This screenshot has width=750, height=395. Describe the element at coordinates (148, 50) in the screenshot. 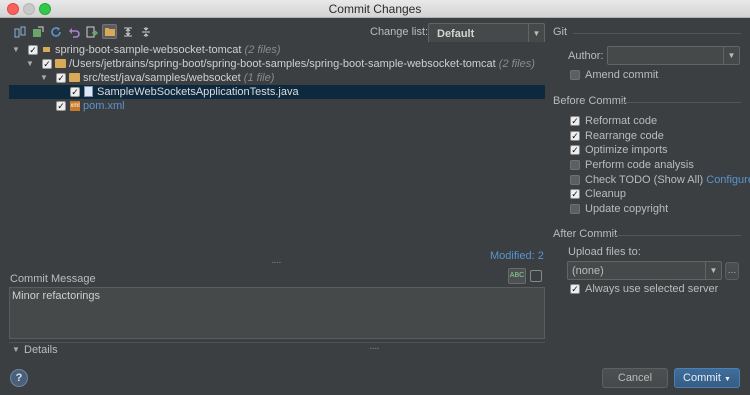

I see `module-name: spring-boot-sample-websocket-tomcat` at that location.